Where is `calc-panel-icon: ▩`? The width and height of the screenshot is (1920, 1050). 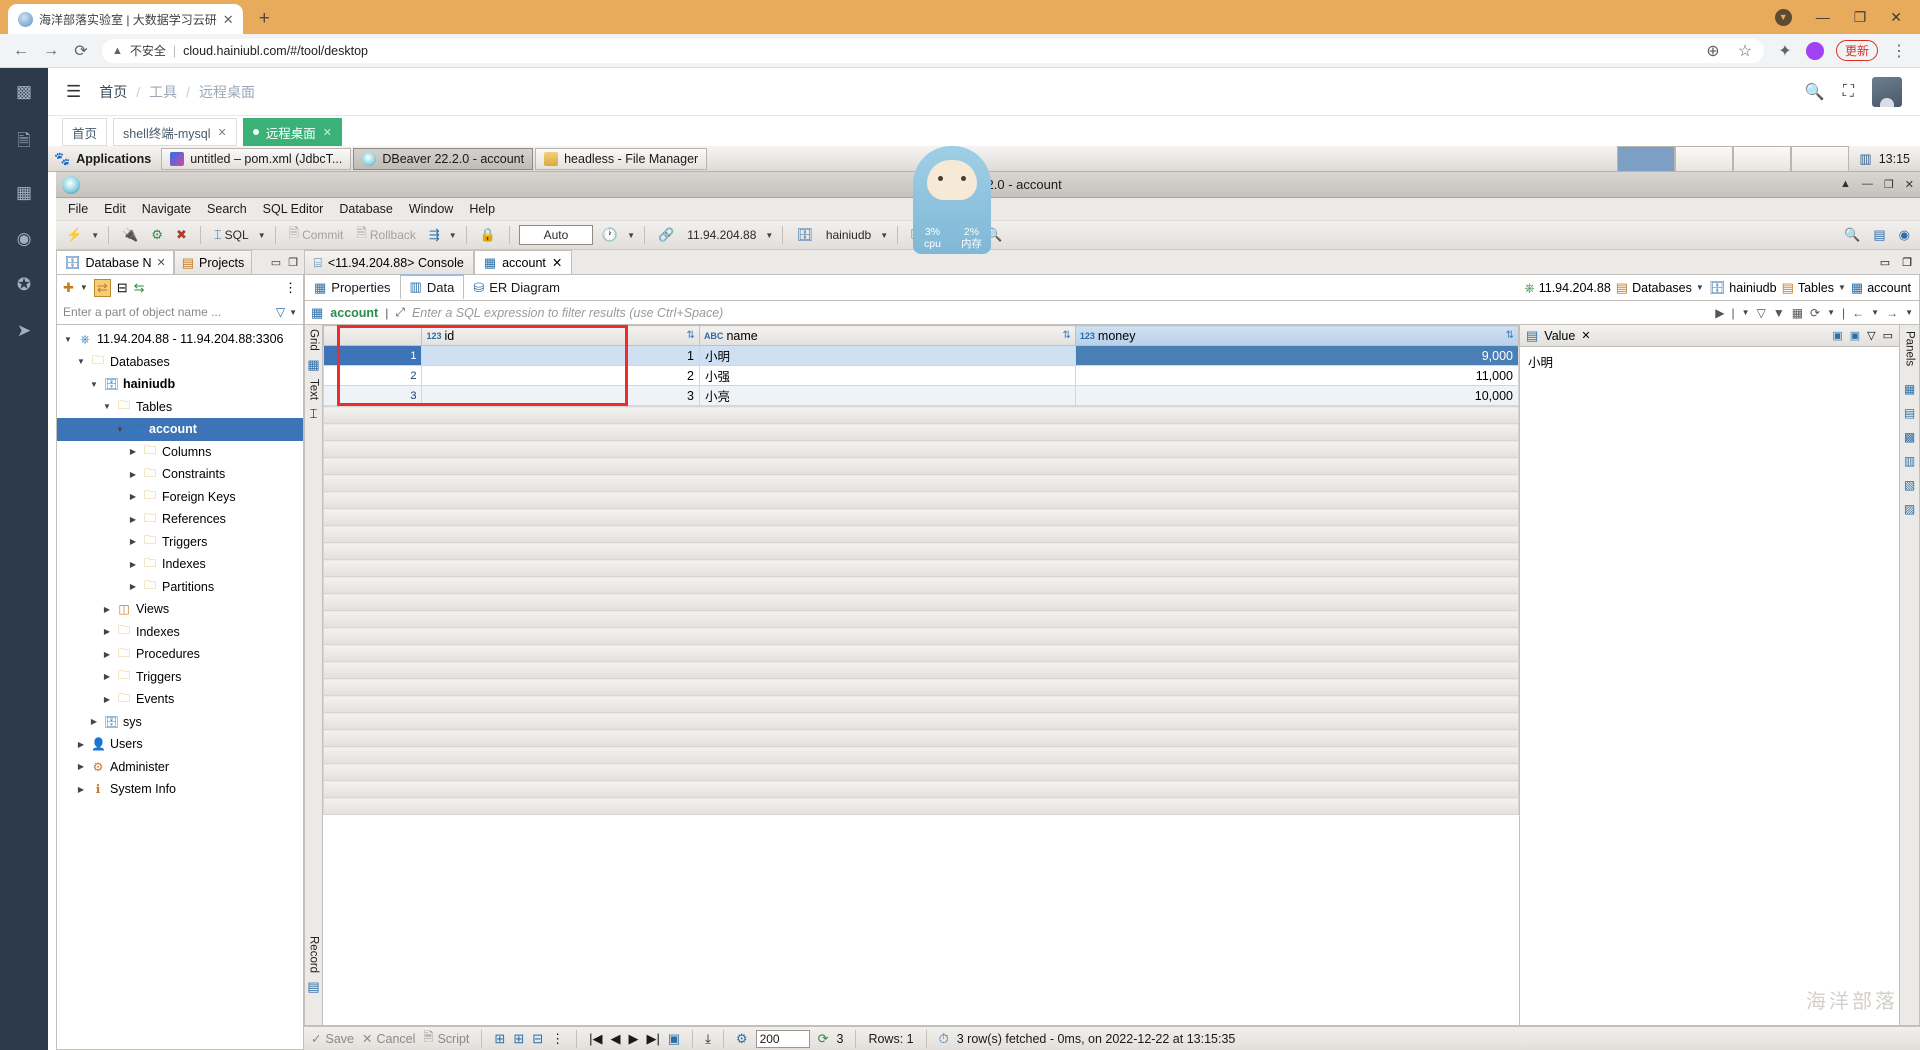 calc-panel-icon: ▩ is located at coordinates (1909, 437).